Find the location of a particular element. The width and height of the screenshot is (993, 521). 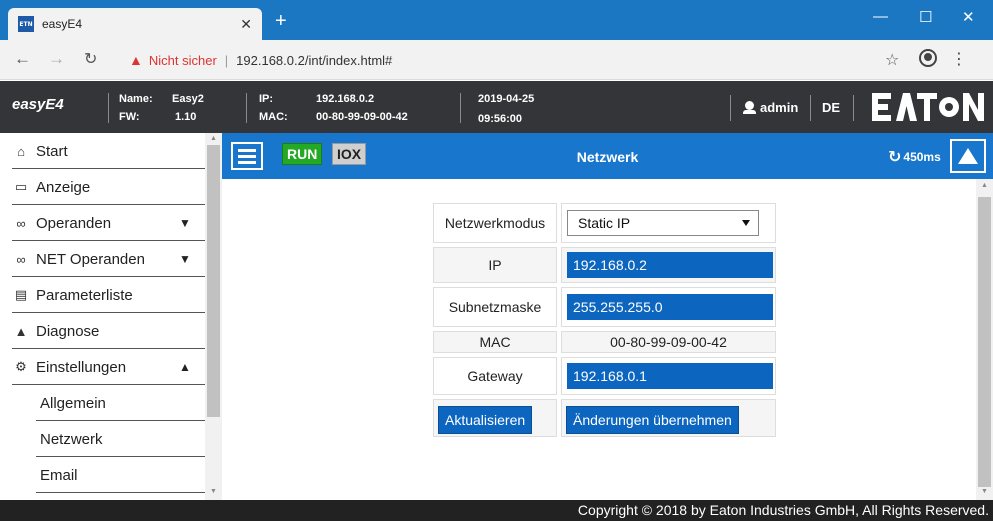

forward-arrow-icon: → is located at coordinates (56, 59).